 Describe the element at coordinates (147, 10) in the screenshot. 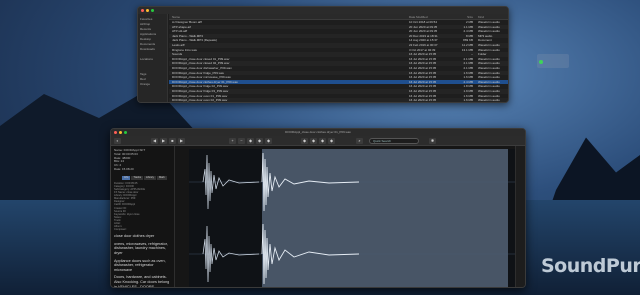

I see `minimize-button` at that location.